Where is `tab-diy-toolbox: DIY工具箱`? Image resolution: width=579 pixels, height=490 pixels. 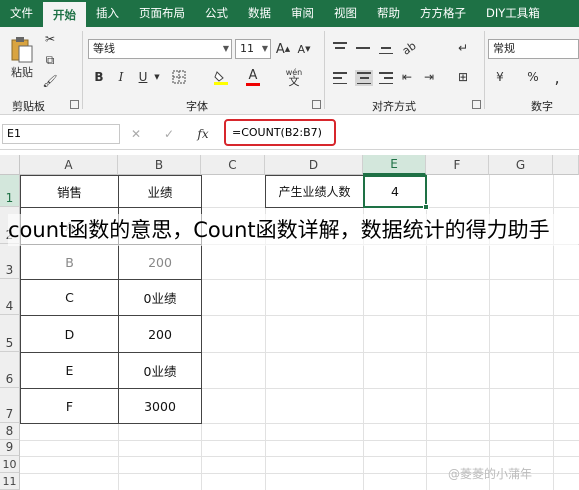
tab-diy-toolbox: DIY工具箱 is located at coordinates (513, 13).